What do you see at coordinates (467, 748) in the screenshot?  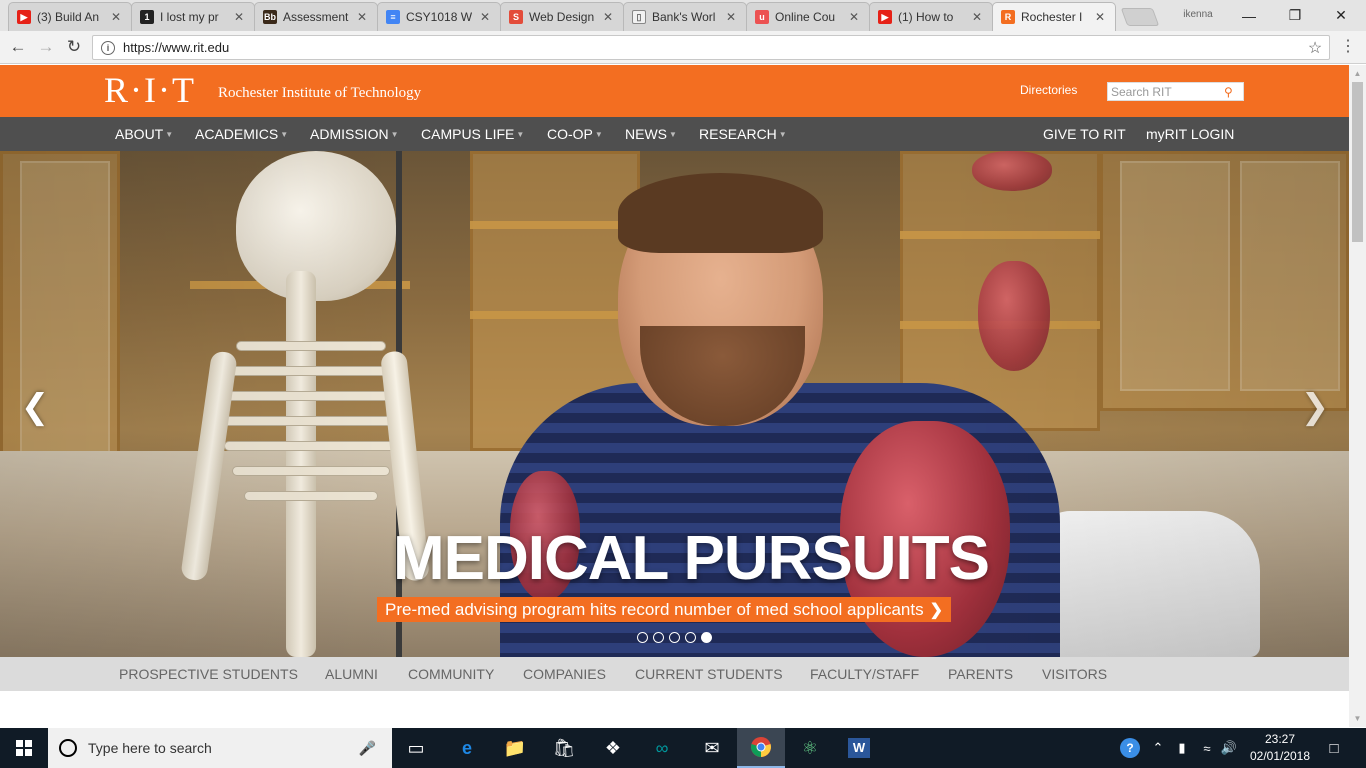 I see `edge-icon: e` at bounding box center [467, 748].